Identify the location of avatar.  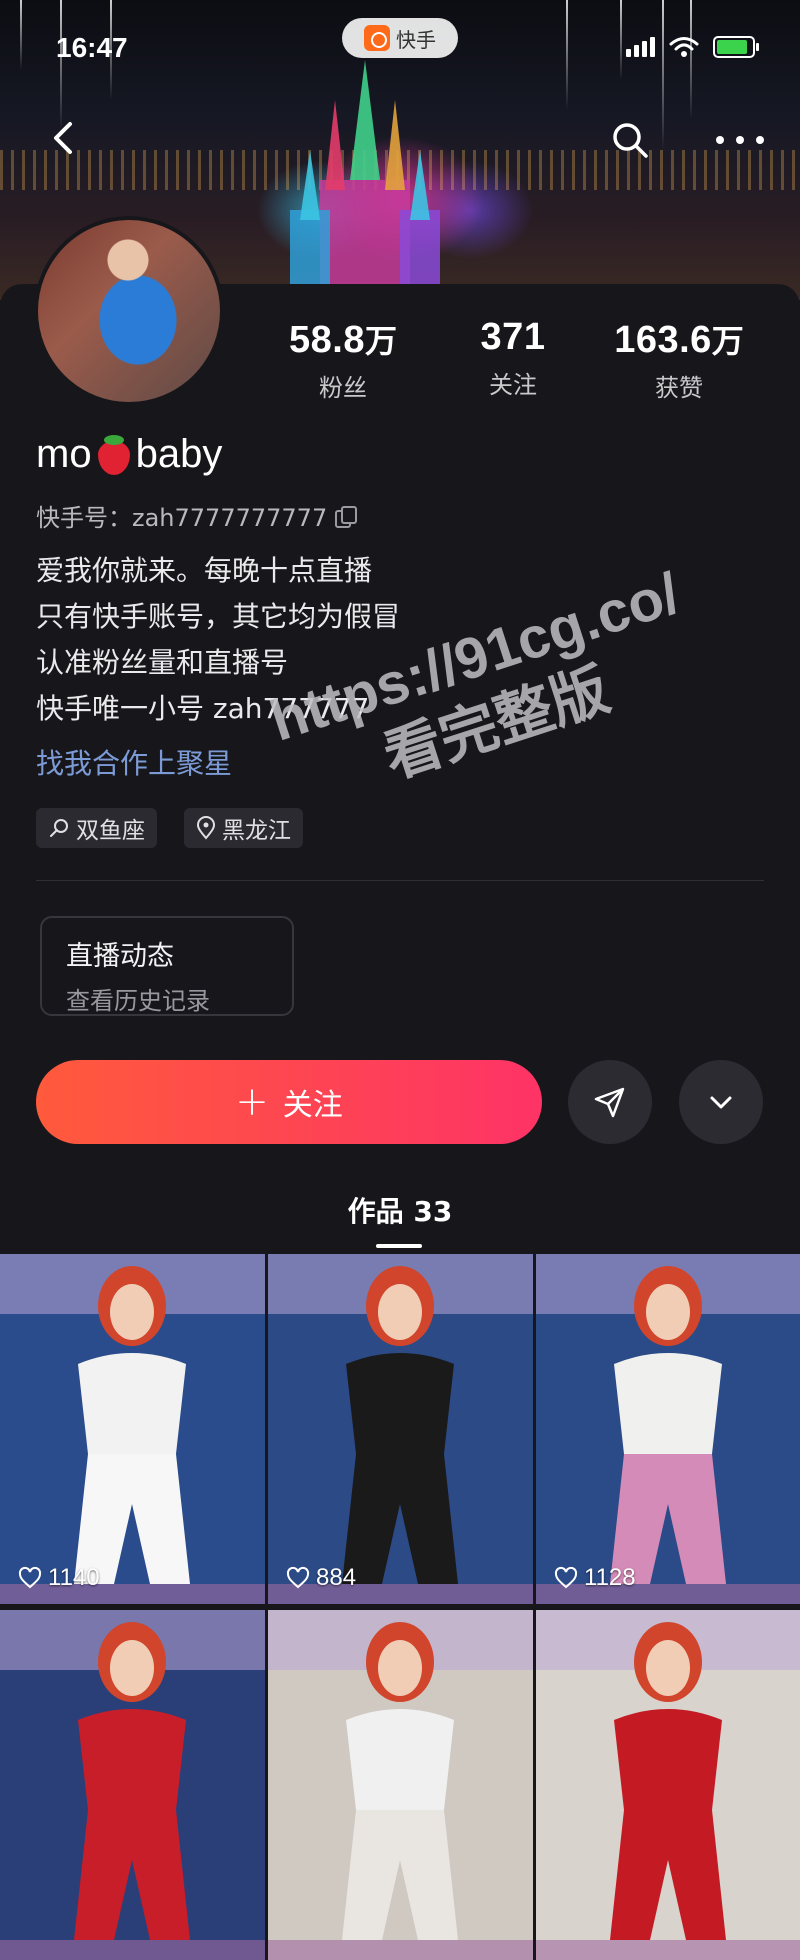
(129, 311).